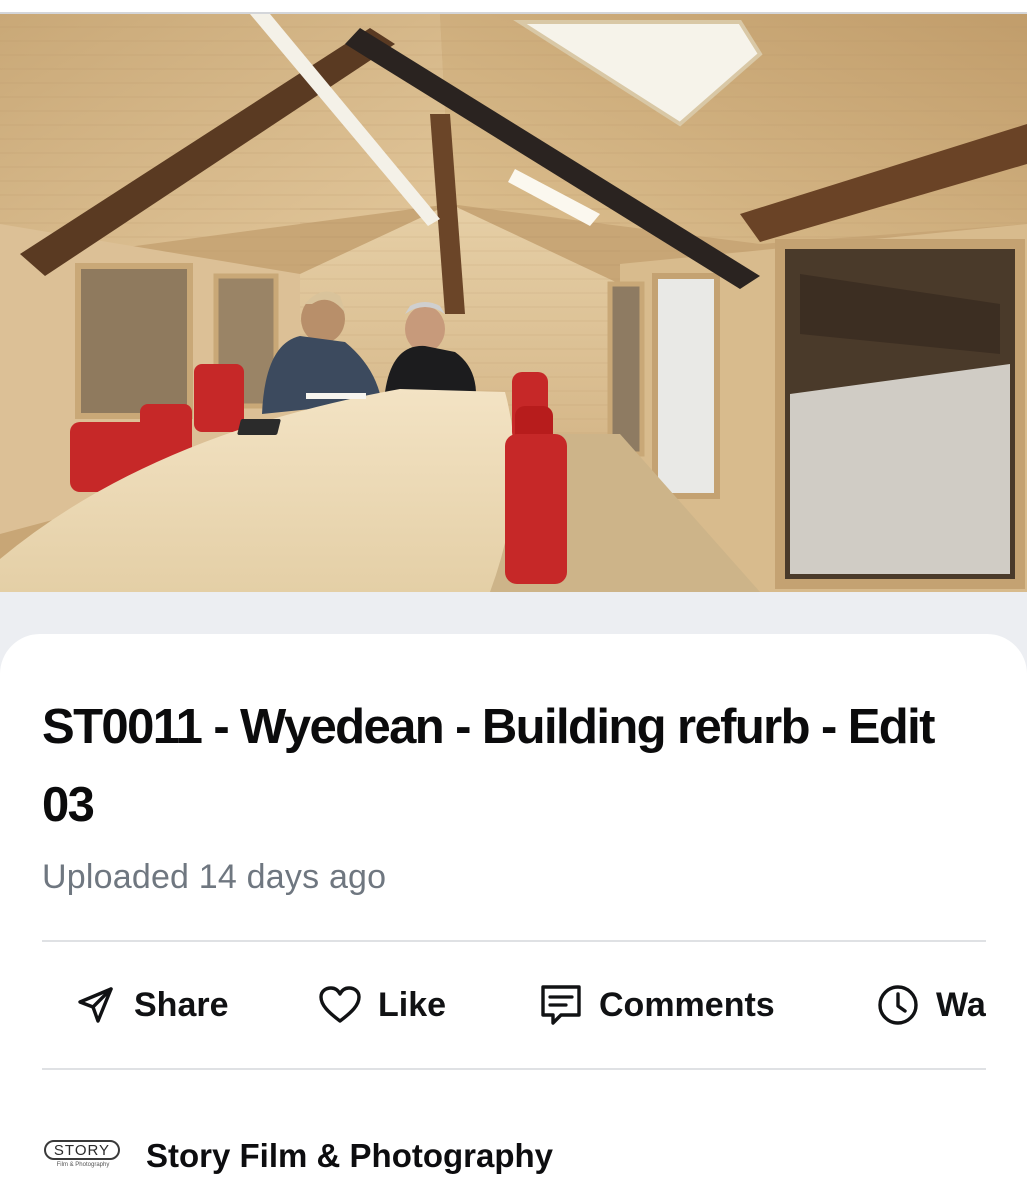 The height and width of the screenshot is (1200, 1027). I want to click on comment-icon, so click(561, 1005).